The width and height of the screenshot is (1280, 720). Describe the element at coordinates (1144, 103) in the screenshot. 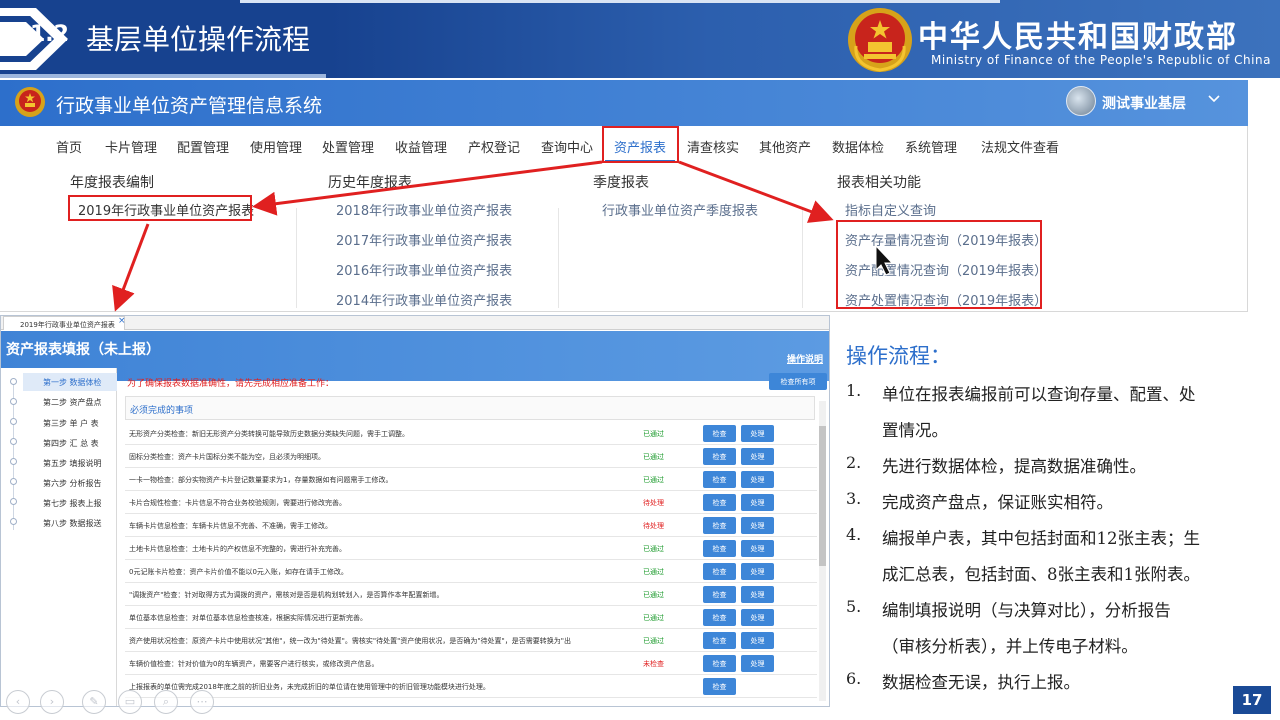

I see `user-name: 测试事业基层` at that location.